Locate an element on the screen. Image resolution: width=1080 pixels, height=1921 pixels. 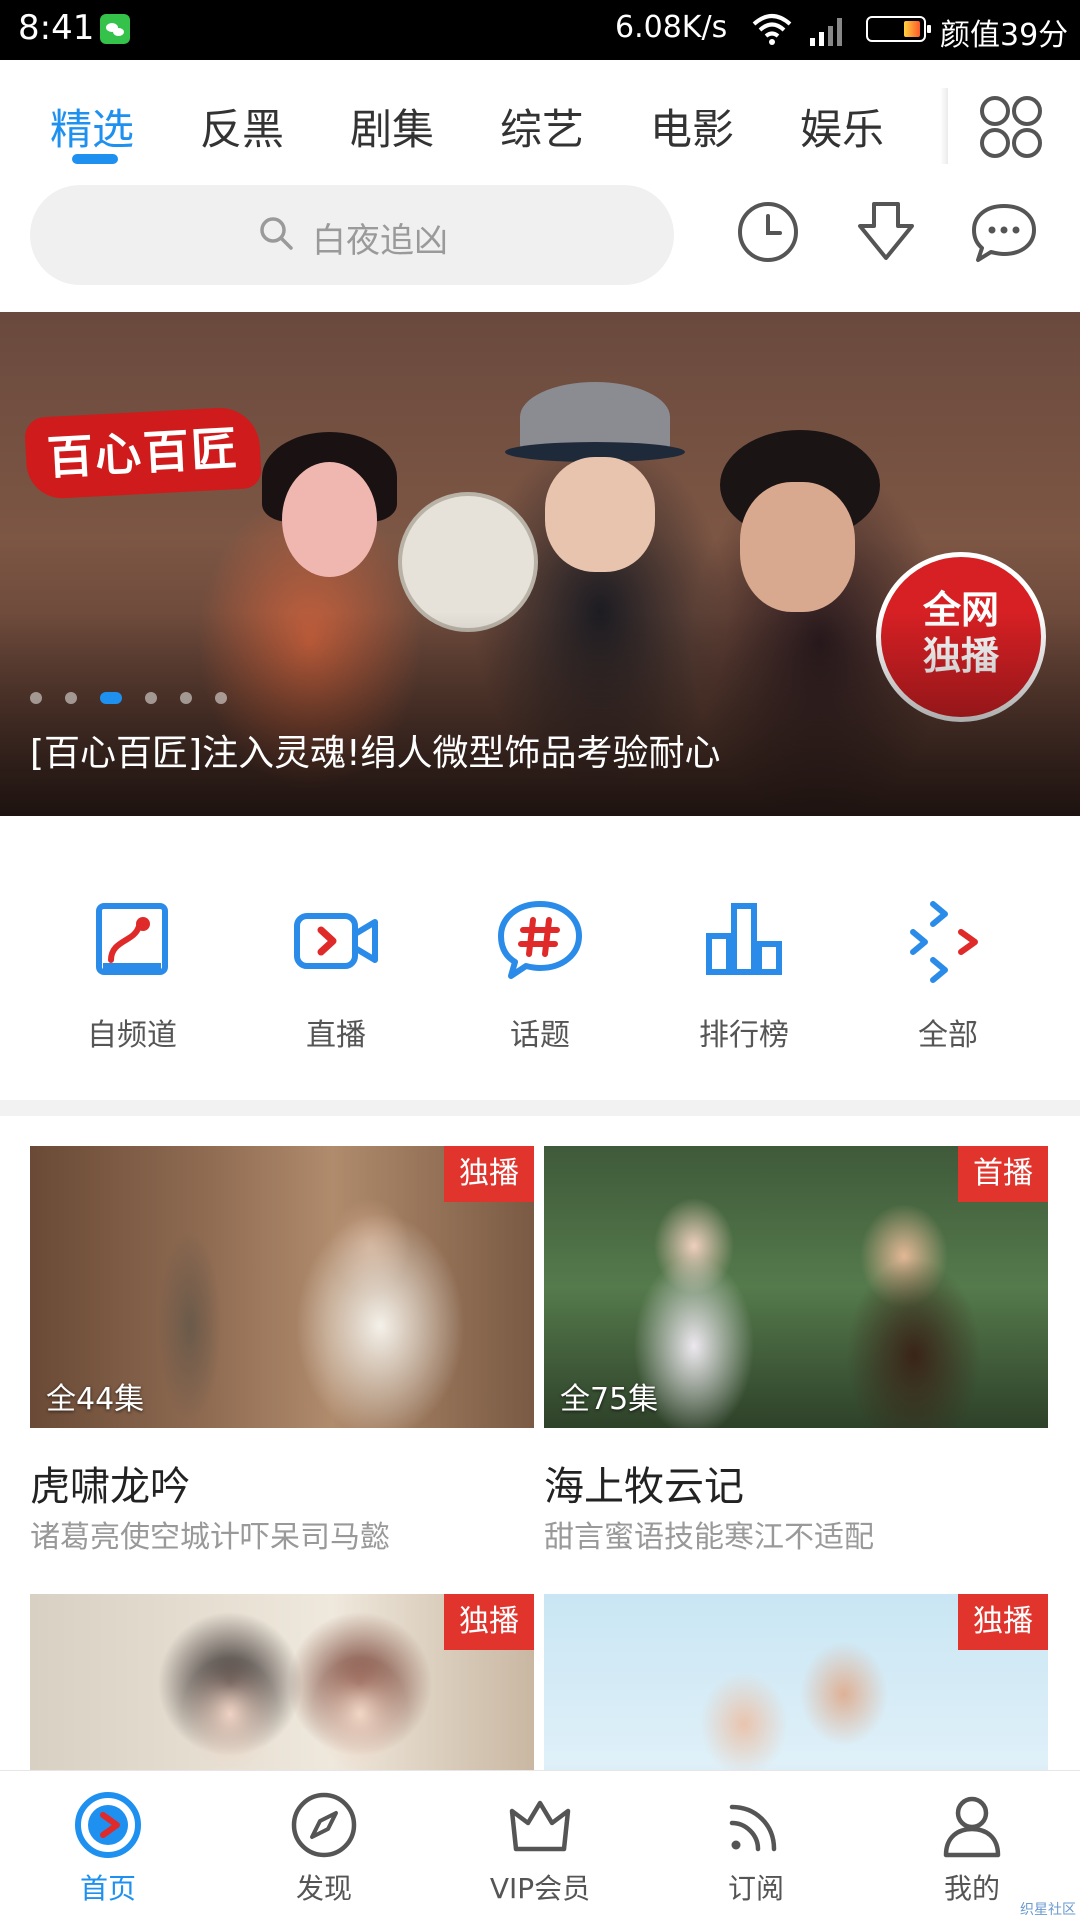
video-subtitle: 甜言蜜语技能寒江不适配 is located at coordinates (709, 1537).